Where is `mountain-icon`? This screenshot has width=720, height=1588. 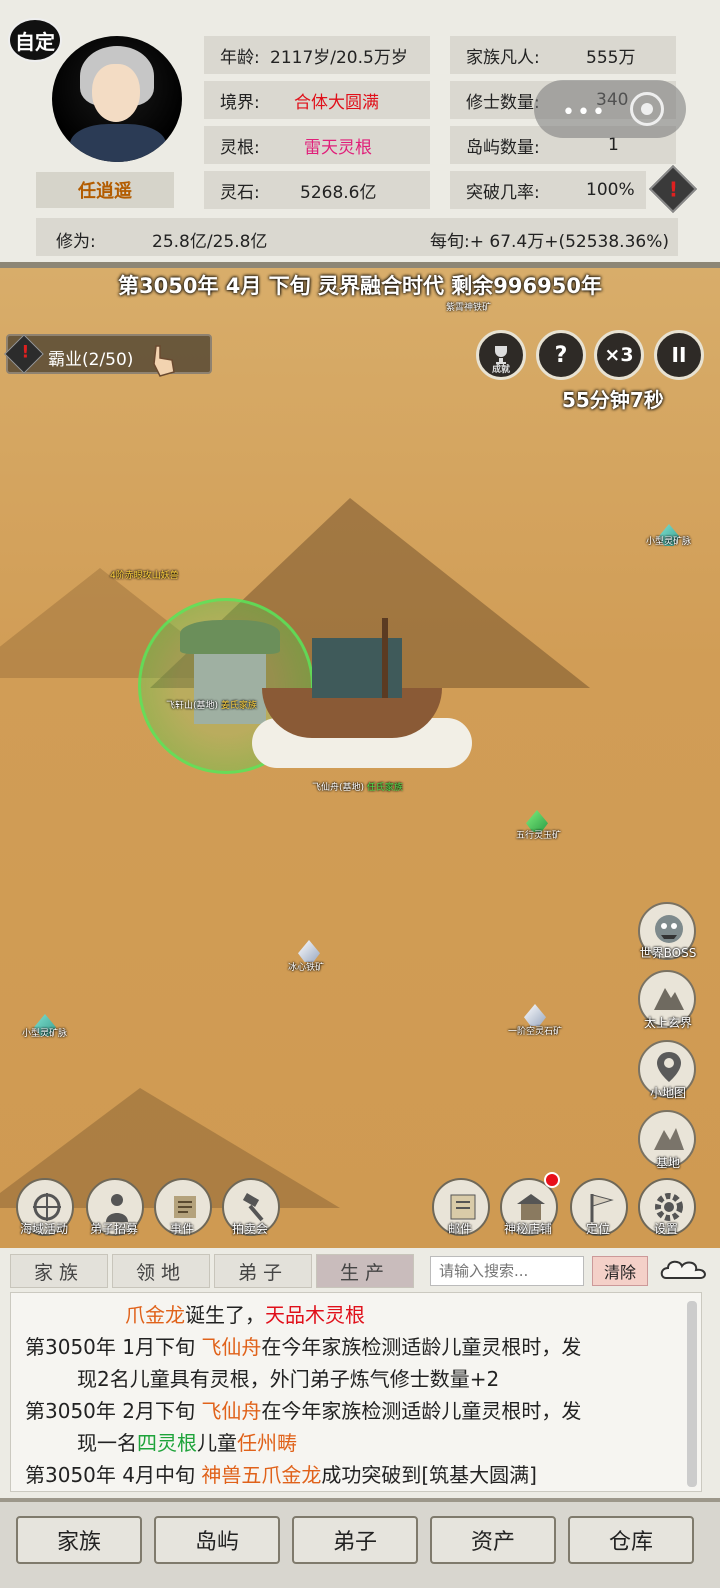
mountain-icon is located at coordinates (669, 999).